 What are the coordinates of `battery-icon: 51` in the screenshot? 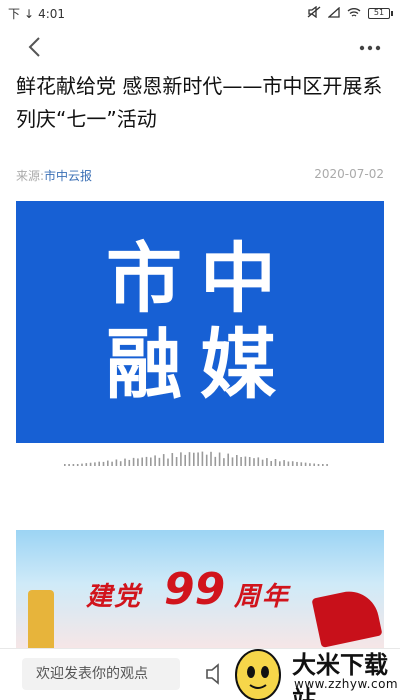 It's located at (380, 13).